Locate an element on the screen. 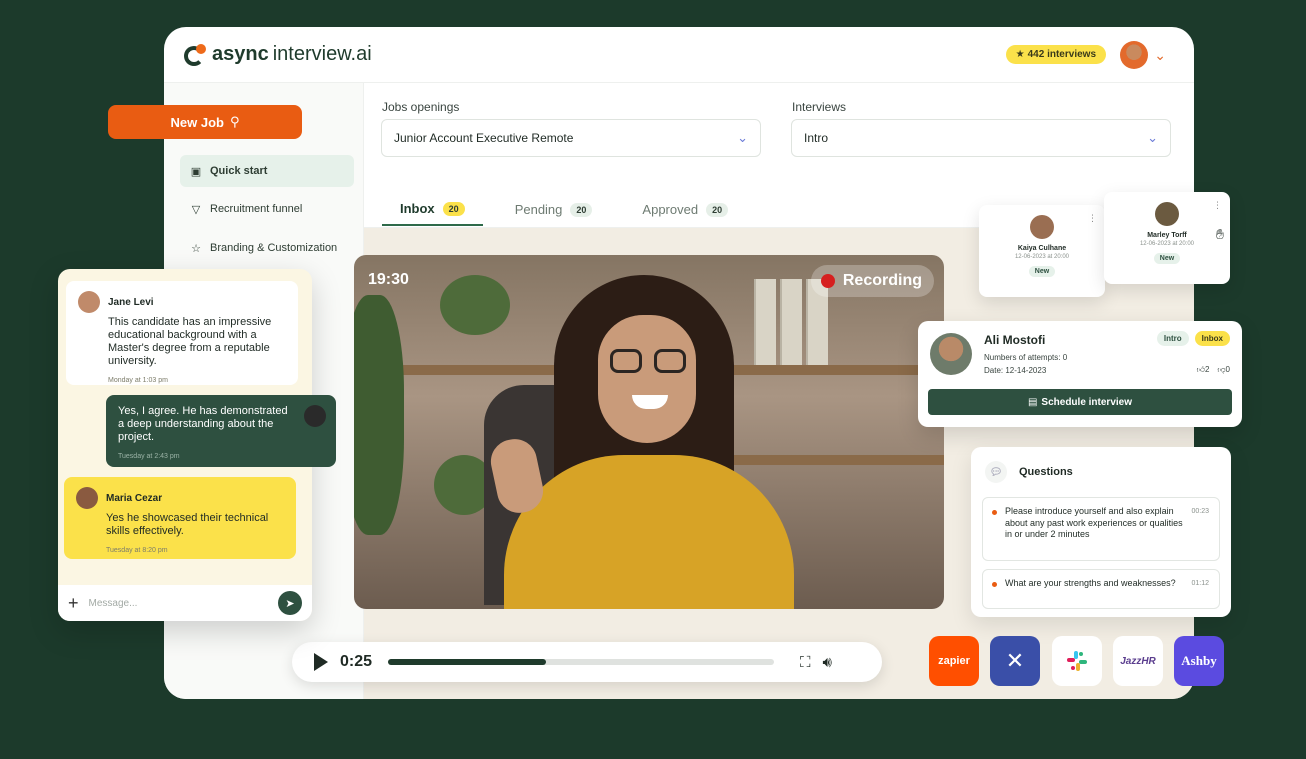  sidebar-item-label: Recruitment funnel is located at coordinates (256, 209).